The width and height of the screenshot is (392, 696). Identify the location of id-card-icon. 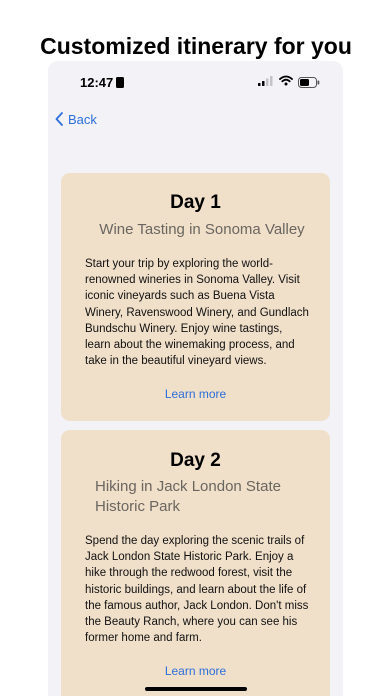
(120, 82).